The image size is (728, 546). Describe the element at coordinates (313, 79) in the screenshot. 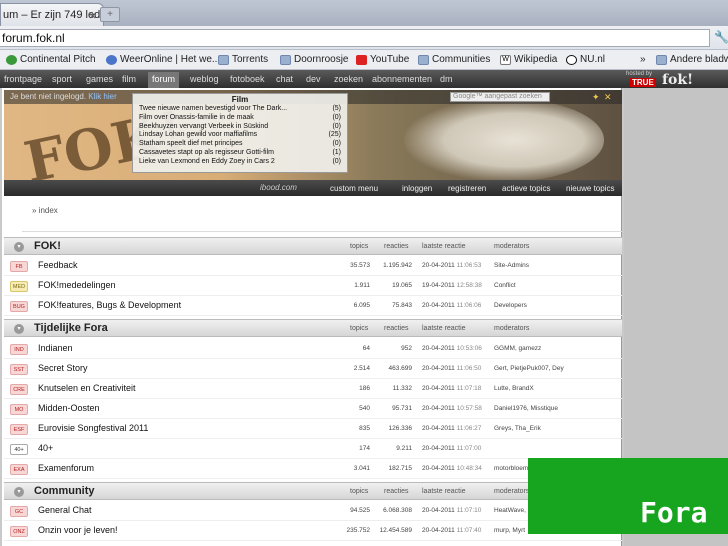

I see `nav-dev: dev` at that location.